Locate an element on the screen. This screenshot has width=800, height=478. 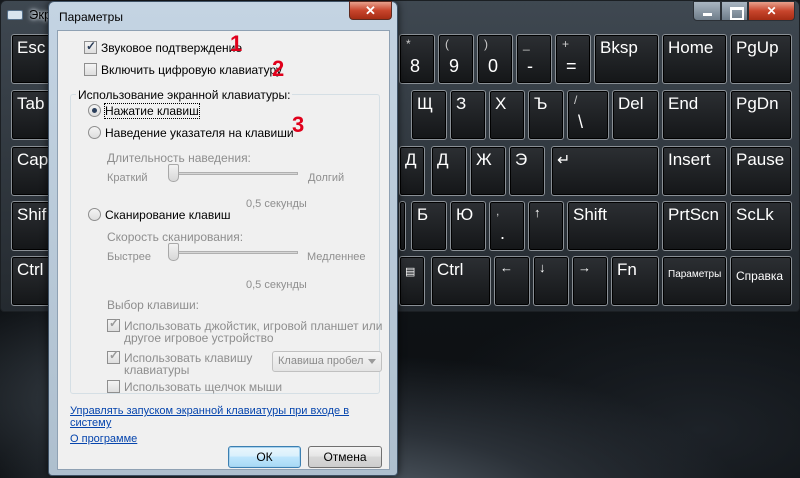
key-shift-right: Shift is located at coordinates (613, 226).